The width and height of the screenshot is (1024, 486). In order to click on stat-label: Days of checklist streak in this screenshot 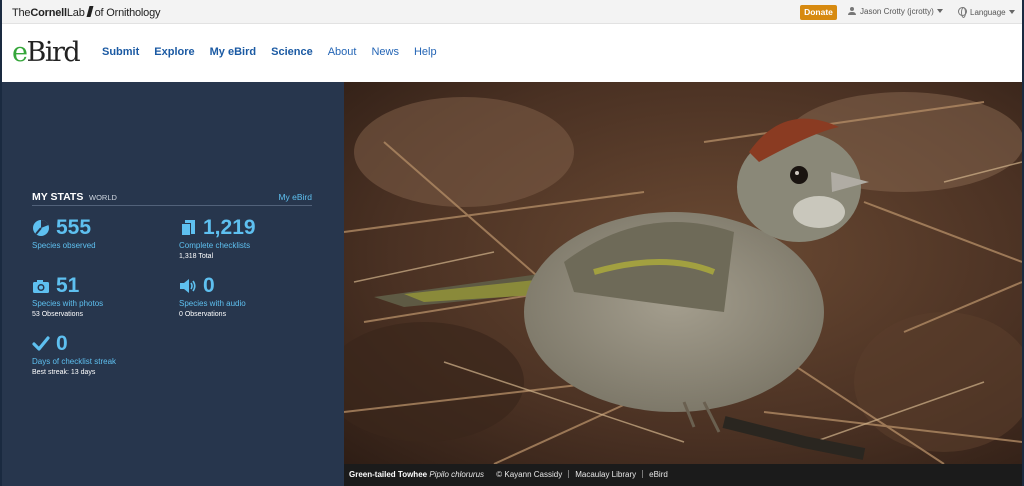, I will do `click(74, 361)`.